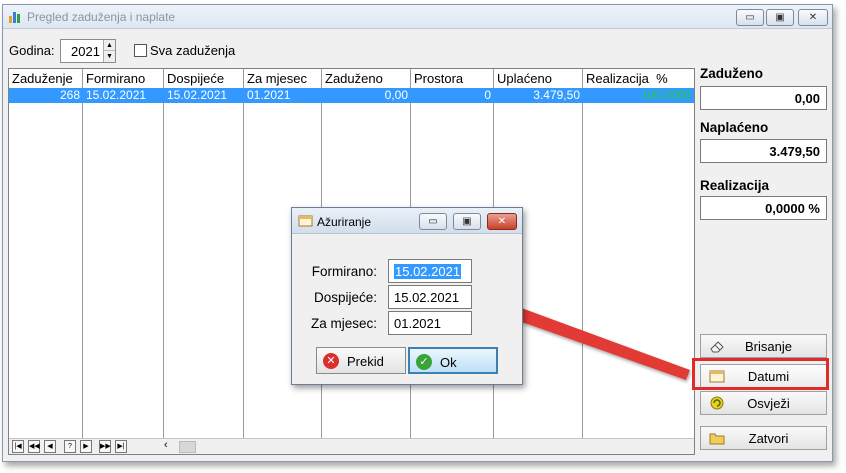 The width and height of the screenshot is (846, 473). I want to click on cancel-icon: ✕, so click(331, 361).